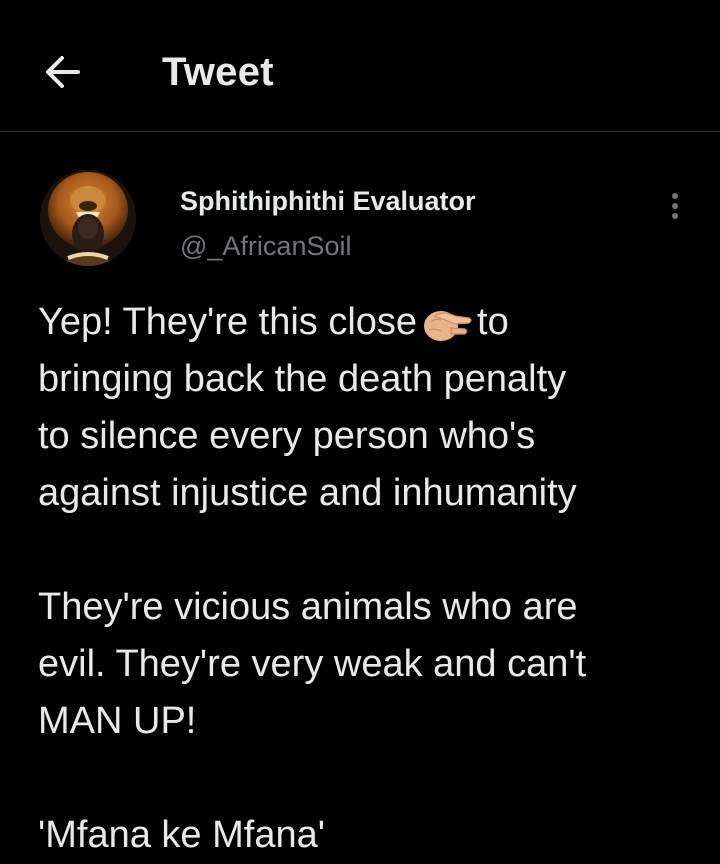  I want to click on author-handle: @_AfricanSoil, so click(265, 246).